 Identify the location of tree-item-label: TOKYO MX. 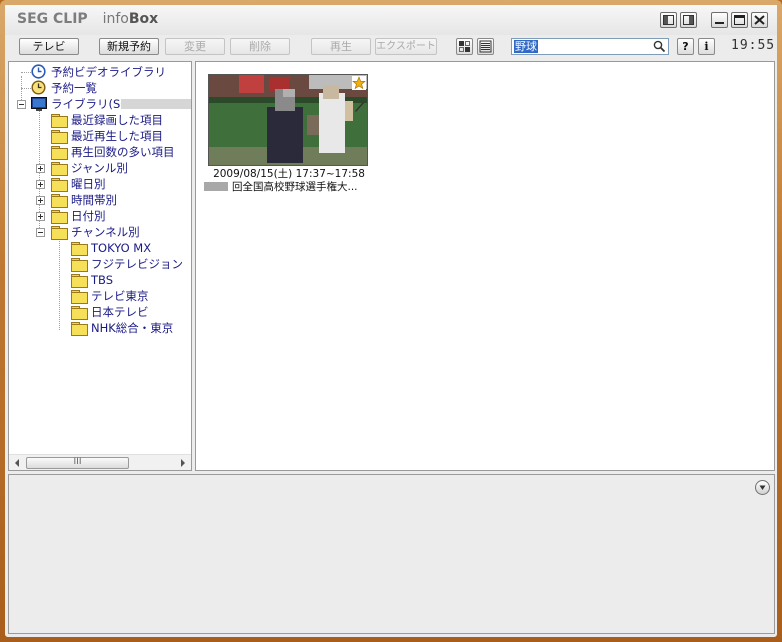
(121, 248).